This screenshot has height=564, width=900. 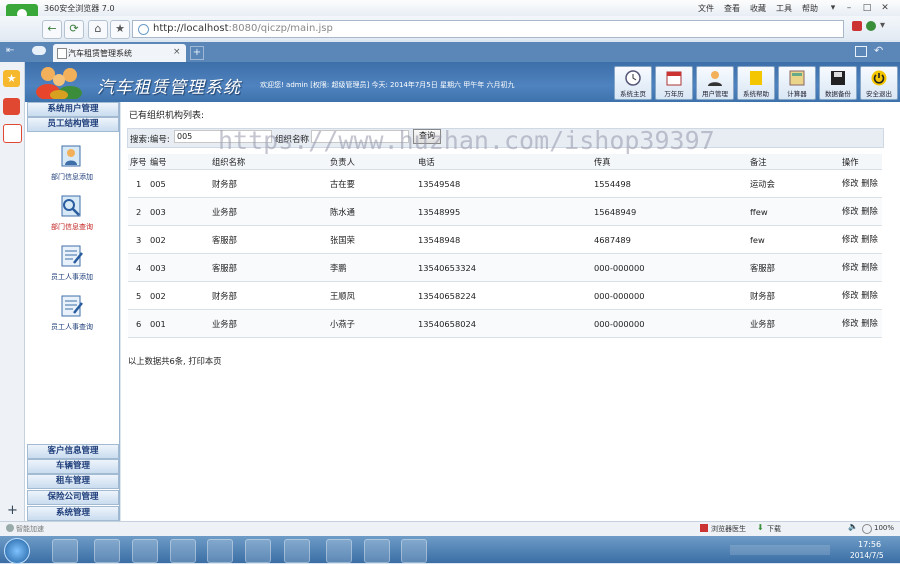 What do you see at coordinates (72, 206) in the screenshot?
I see `department-query-icon` at bounding box center [72, 206].